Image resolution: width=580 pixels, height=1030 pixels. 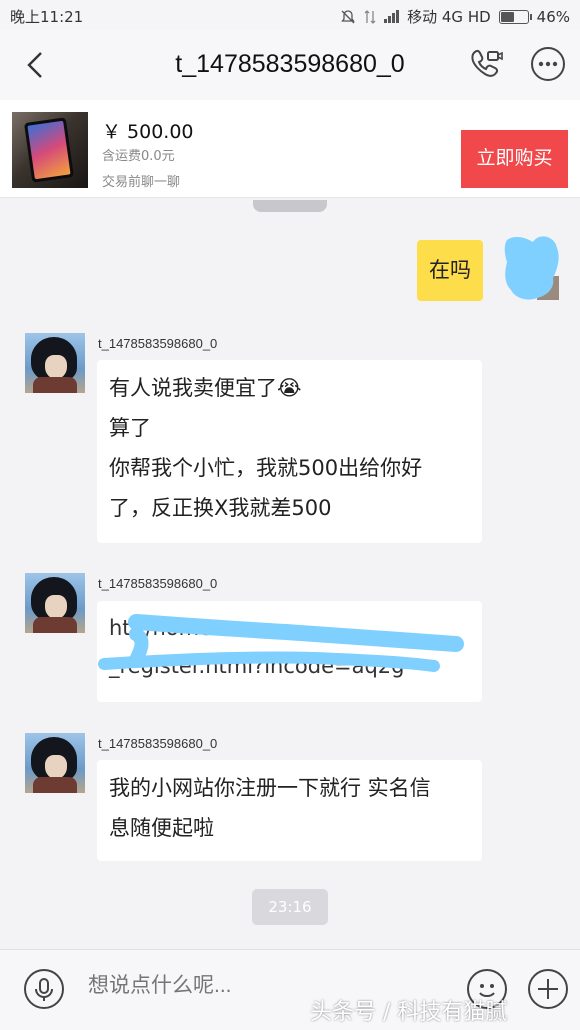 What do you see at coordinates (148, 132) in the screenshot?
I see `product-price: ￥ 500.00` at bounding box center [148, 132].